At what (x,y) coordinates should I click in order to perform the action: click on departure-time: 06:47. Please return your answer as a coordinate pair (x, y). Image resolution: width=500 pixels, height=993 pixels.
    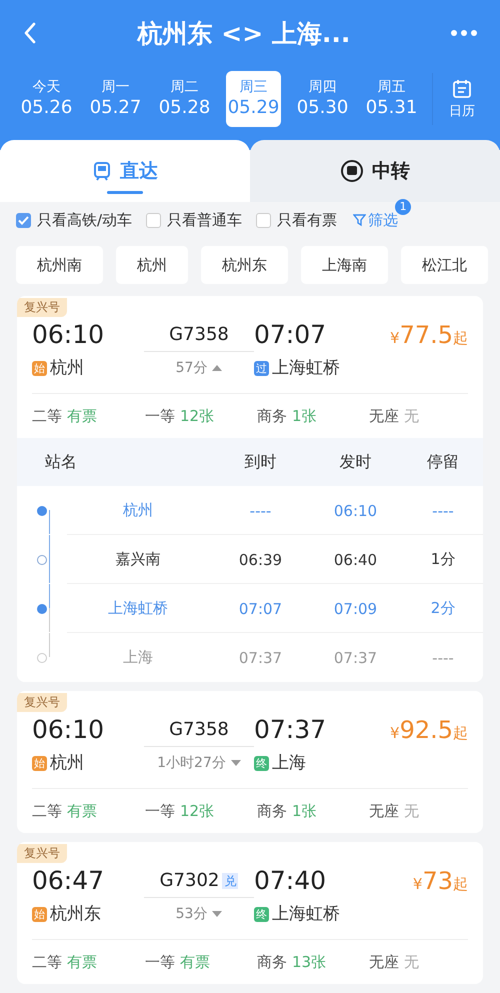
    Looking at the image, I should click on (69, 881).